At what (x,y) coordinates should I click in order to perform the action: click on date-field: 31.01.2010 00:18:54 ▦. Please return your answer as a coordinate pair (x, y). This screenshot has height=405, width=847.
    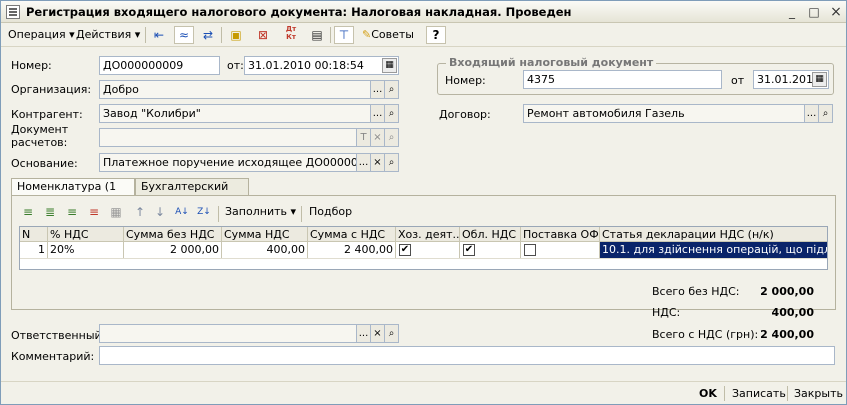
    Looking at the image, I should click on (321, 65).